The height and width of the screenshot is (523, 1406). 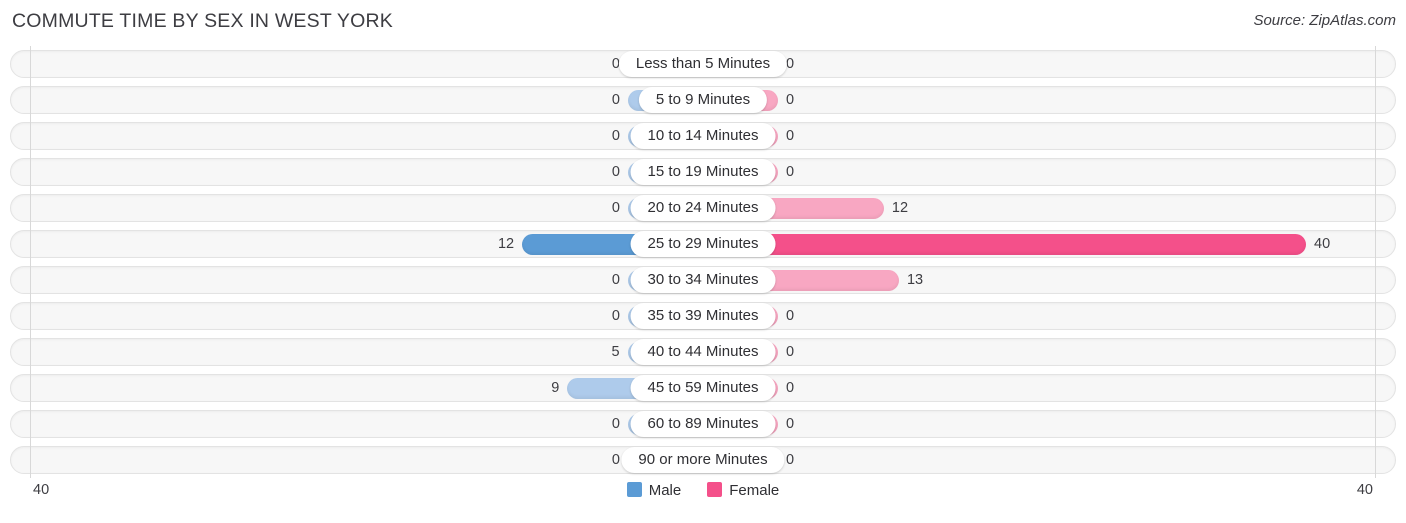 I want to click on category-label: 25 to 29 Minutes, so click(x=703, y=244).